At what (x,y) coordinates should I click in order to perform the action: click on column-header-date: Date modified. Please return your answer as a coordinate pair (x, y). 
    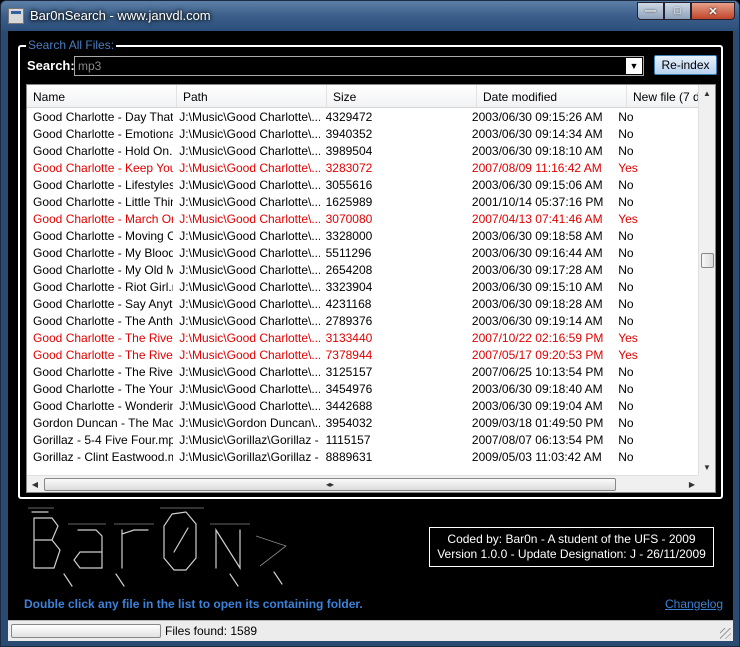
    Looking at the image, I should click on (552, 96).